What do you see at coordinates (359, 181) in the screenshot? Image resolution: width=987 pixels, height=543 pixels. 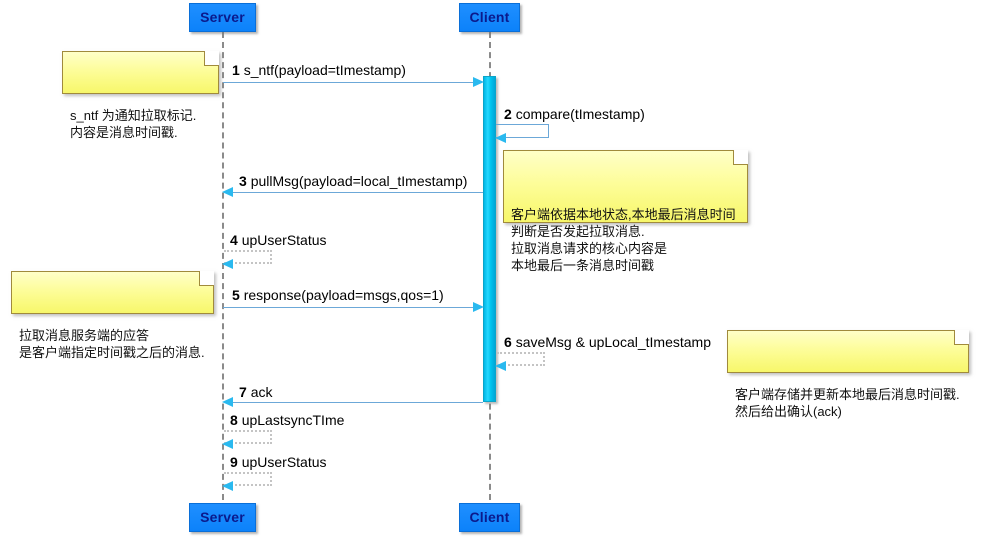 I see `message-3-text: pullMsg(payload=local_tImestamp)` at bounding box center [359, 181].